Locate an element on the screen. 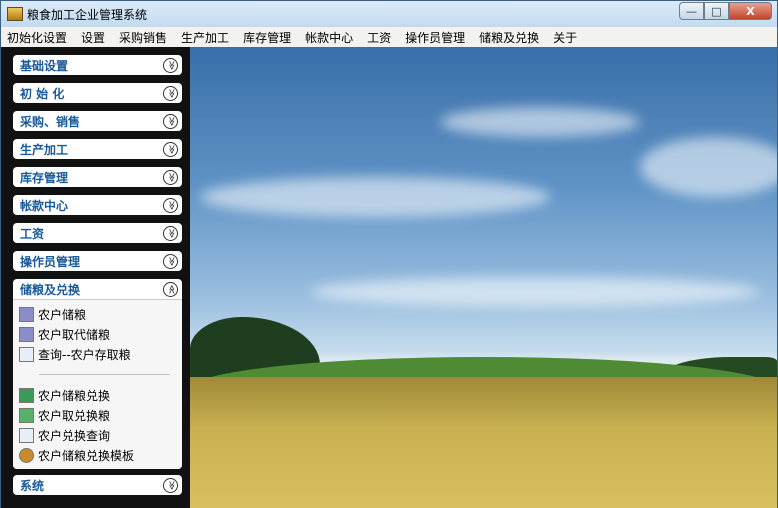  nav-item: 农户储粮兑换模板 is located at coordinates (100, 455).